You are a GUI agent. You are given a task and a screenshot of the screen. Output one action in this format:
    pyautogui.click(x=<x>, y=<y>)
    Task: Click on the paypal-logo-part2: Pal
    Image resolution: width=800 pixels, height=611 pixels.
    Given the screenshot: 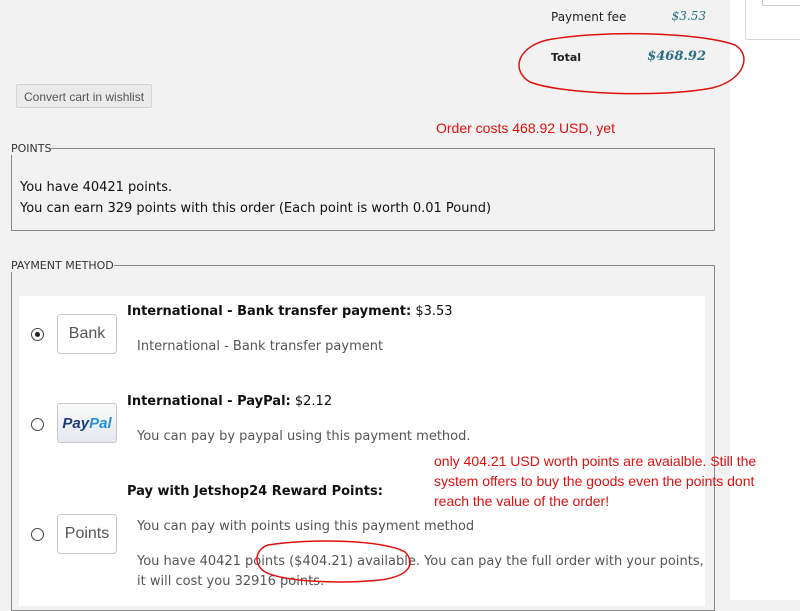 What is the action you would take?
    pyautogui.click(x=100, y=423)
    